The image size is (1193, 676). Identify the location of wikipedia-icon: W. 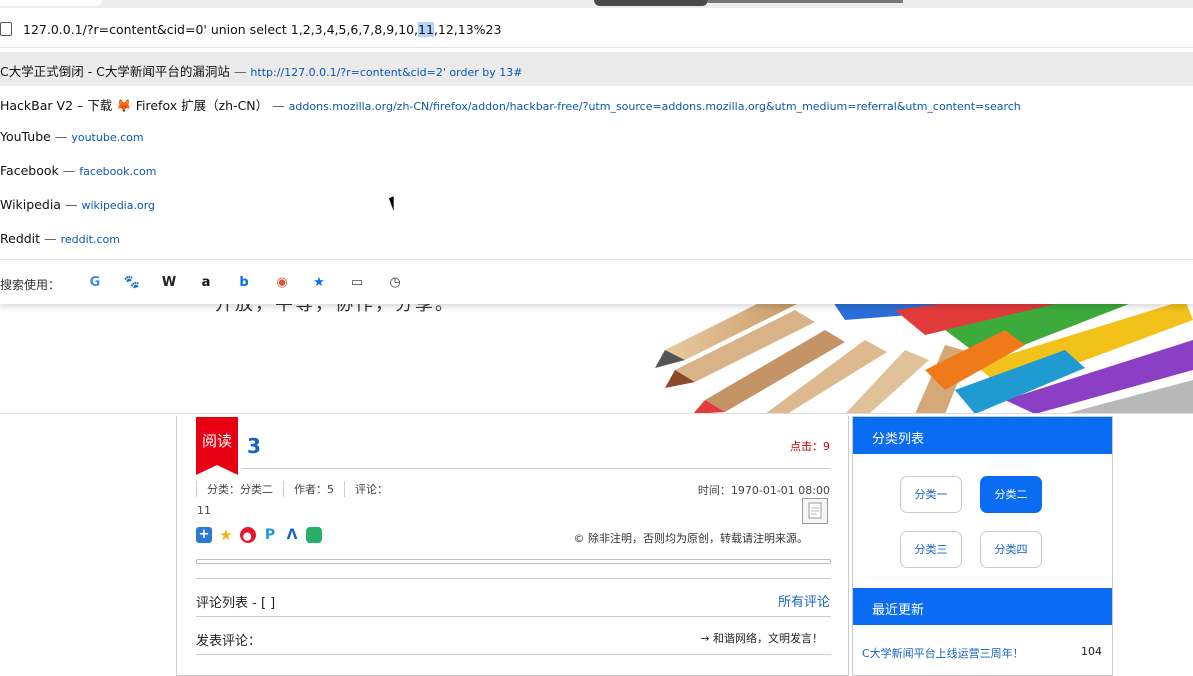
(169, 283).